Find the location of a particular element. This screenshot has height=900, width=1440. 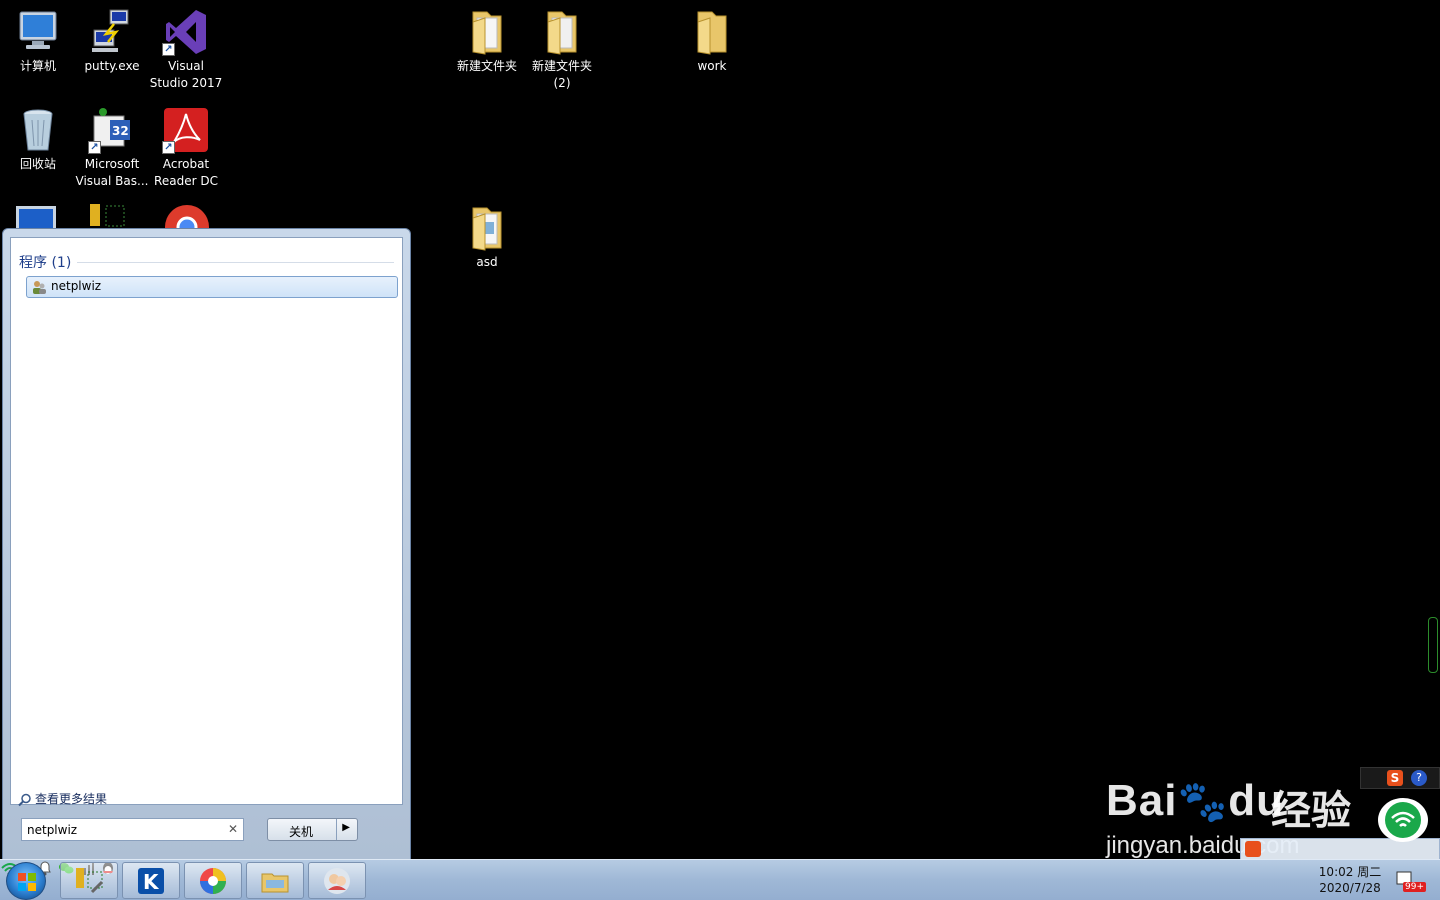

color-wheel-icon is located at coordinates (213, 881).